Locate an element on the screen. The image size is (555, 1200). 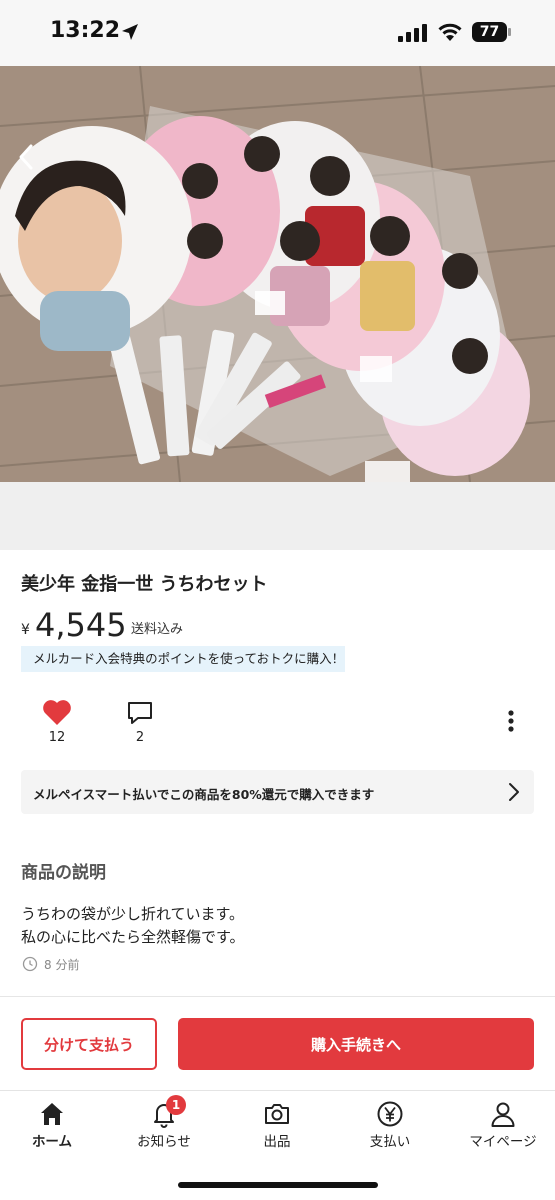
image-footer-gap is located at coordinates (277, 516).